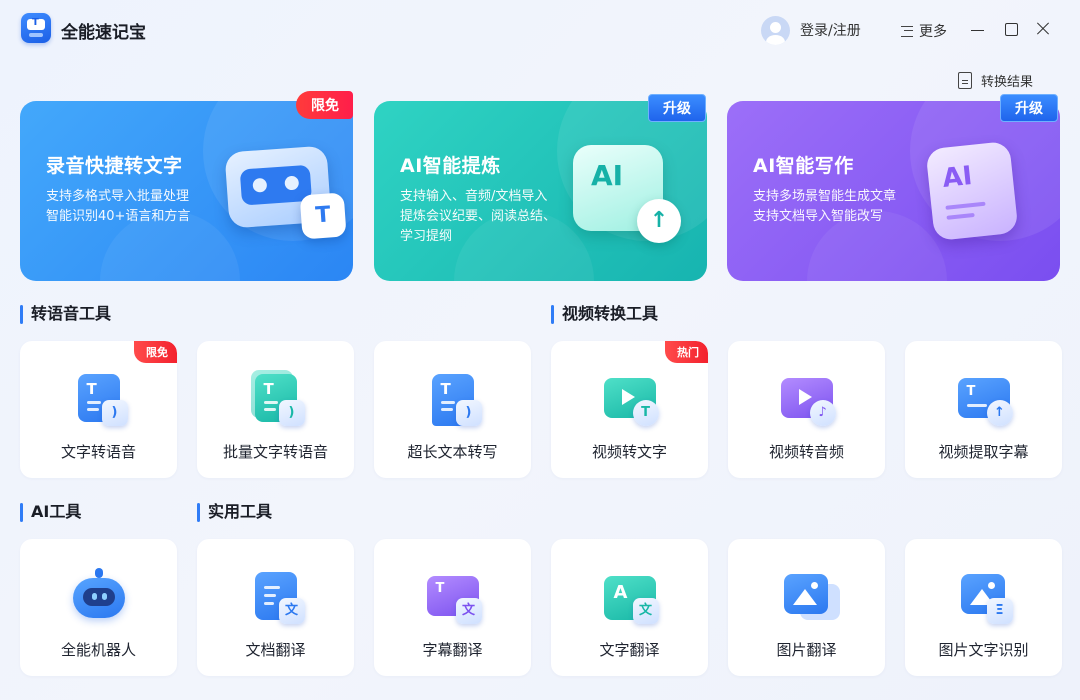 This screenshot has height=700, width=1080. I want to click on app-logo-icon, so click(36, 28).